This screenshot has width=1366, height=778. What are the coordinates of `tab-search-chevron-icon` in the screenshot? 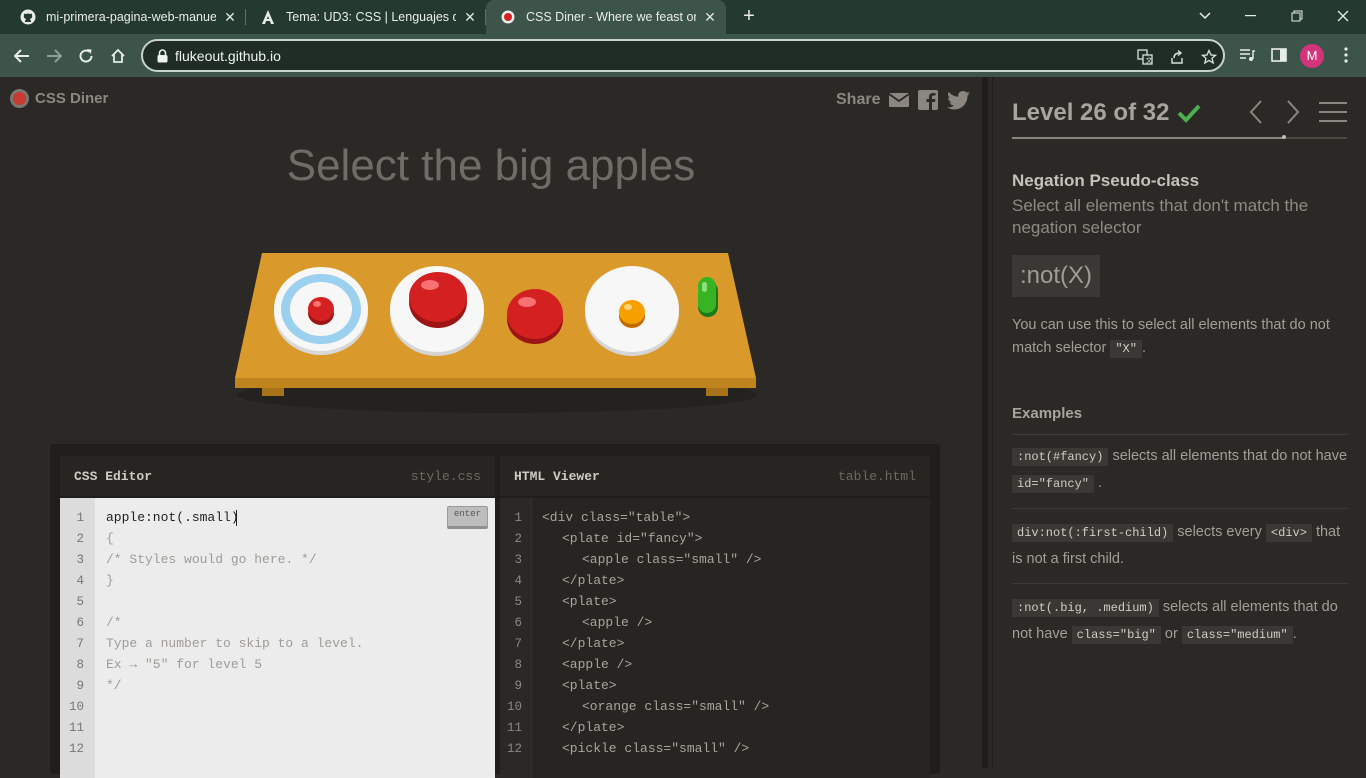 It's located at (1205, 16).